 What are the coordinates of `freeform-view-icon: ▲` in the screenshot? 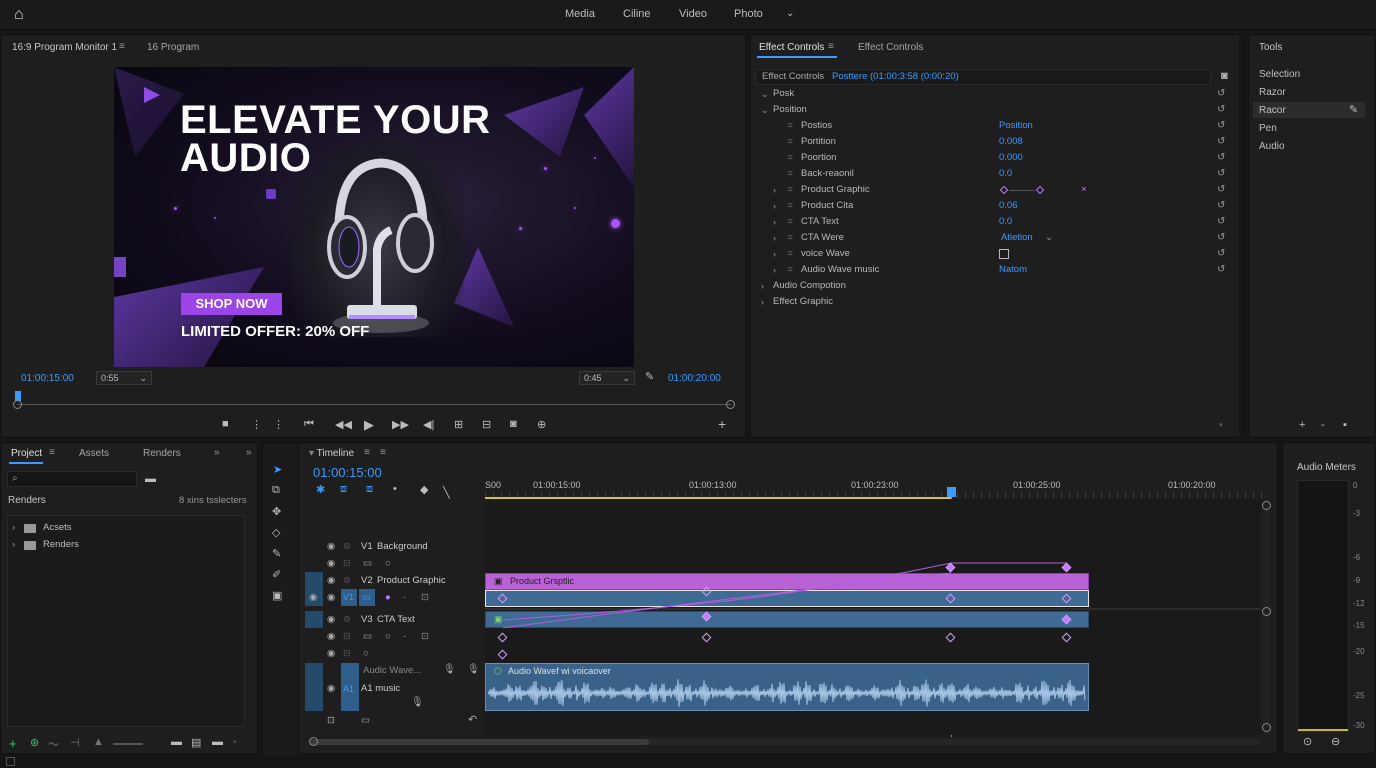 It's located at (98, 742).